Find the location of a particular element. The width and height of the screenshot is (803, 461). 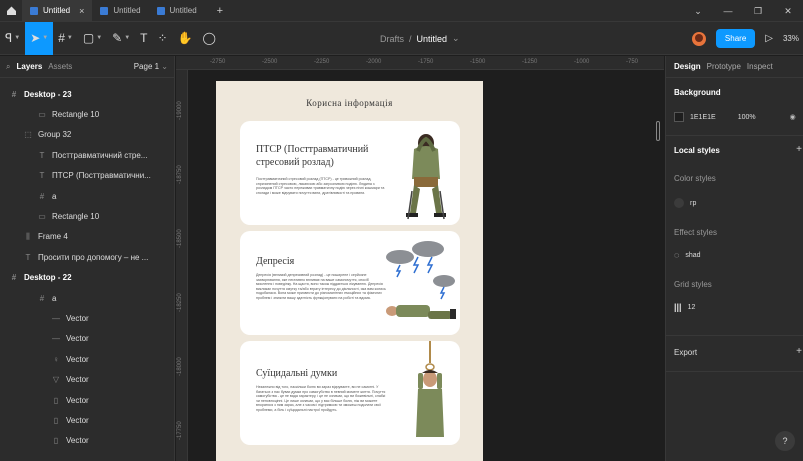

background-opacity: 100% is located at coordinates (747, 117).